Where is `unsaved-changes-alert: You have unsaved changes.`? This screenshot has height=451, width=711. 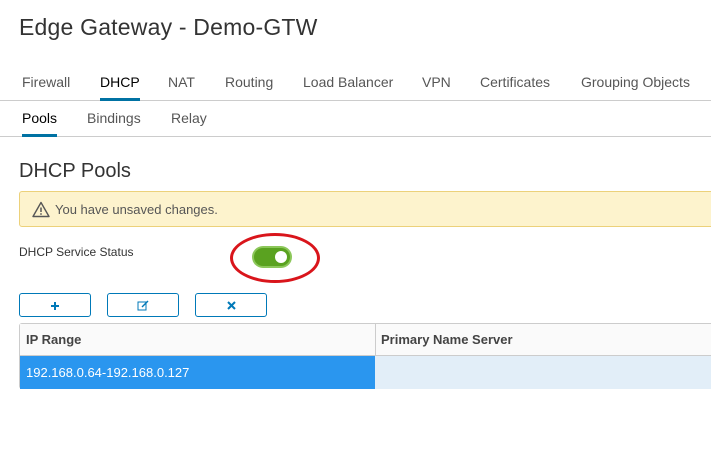
unsaved-changes-alert: You have unsaved changes. is located at coordinates (365, 209).